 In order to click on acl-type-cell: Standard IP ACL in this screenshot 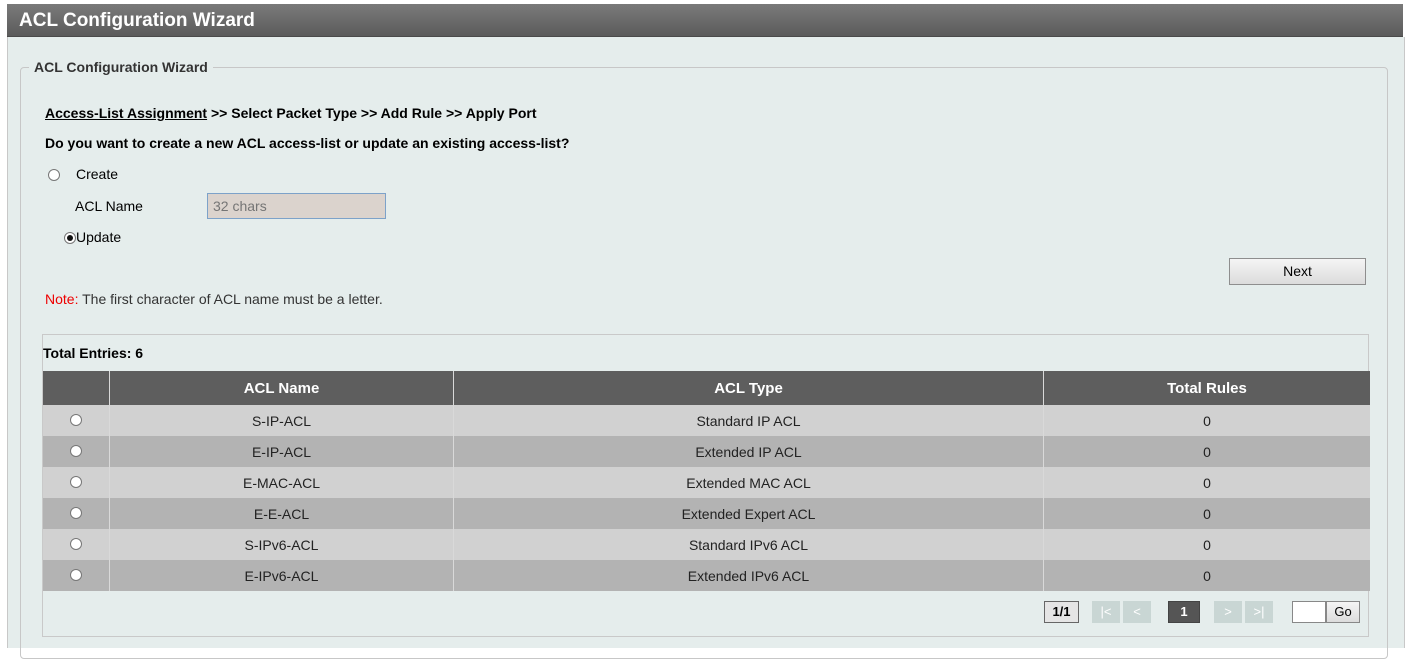, I will do `click(748, 420)`.